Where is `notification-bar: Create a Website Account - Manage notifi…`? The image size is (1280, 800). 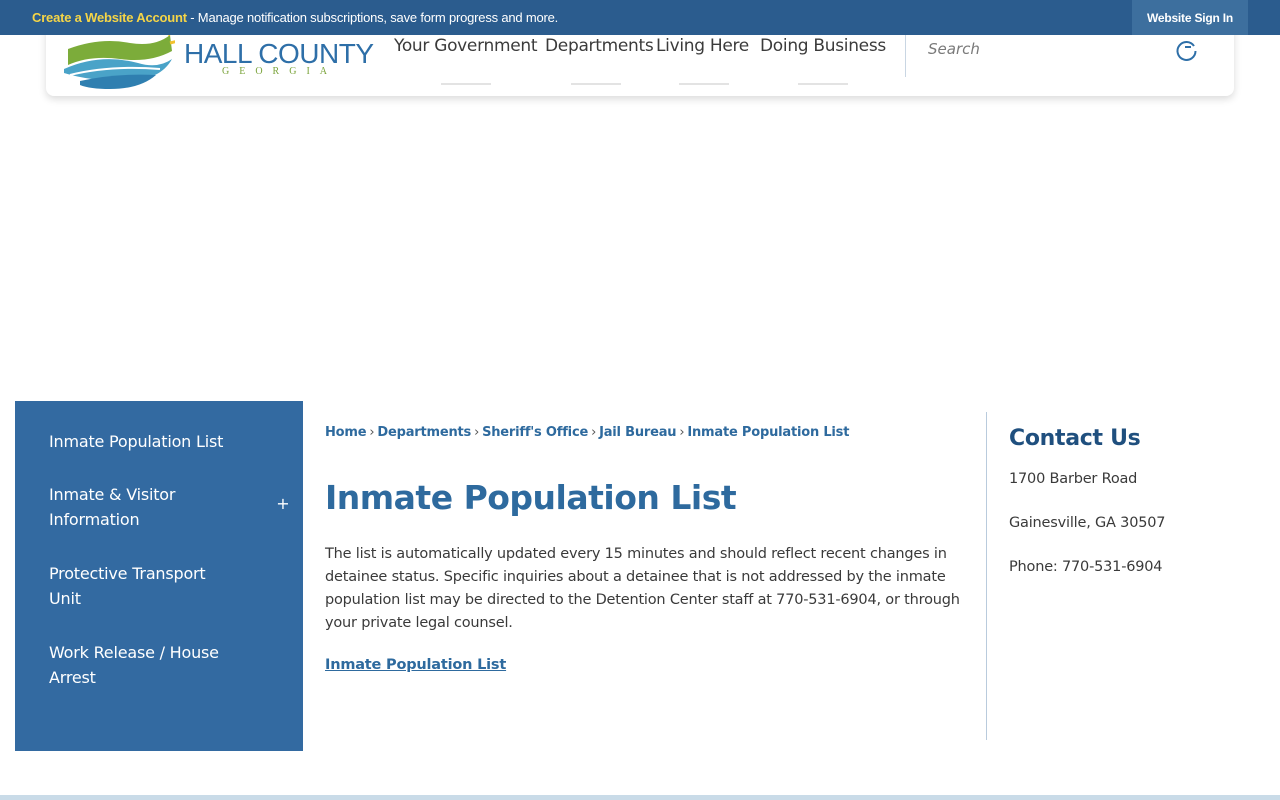
notification-bar: Create a Website Account - Manage notifi… is located at coordinates (640, 17).